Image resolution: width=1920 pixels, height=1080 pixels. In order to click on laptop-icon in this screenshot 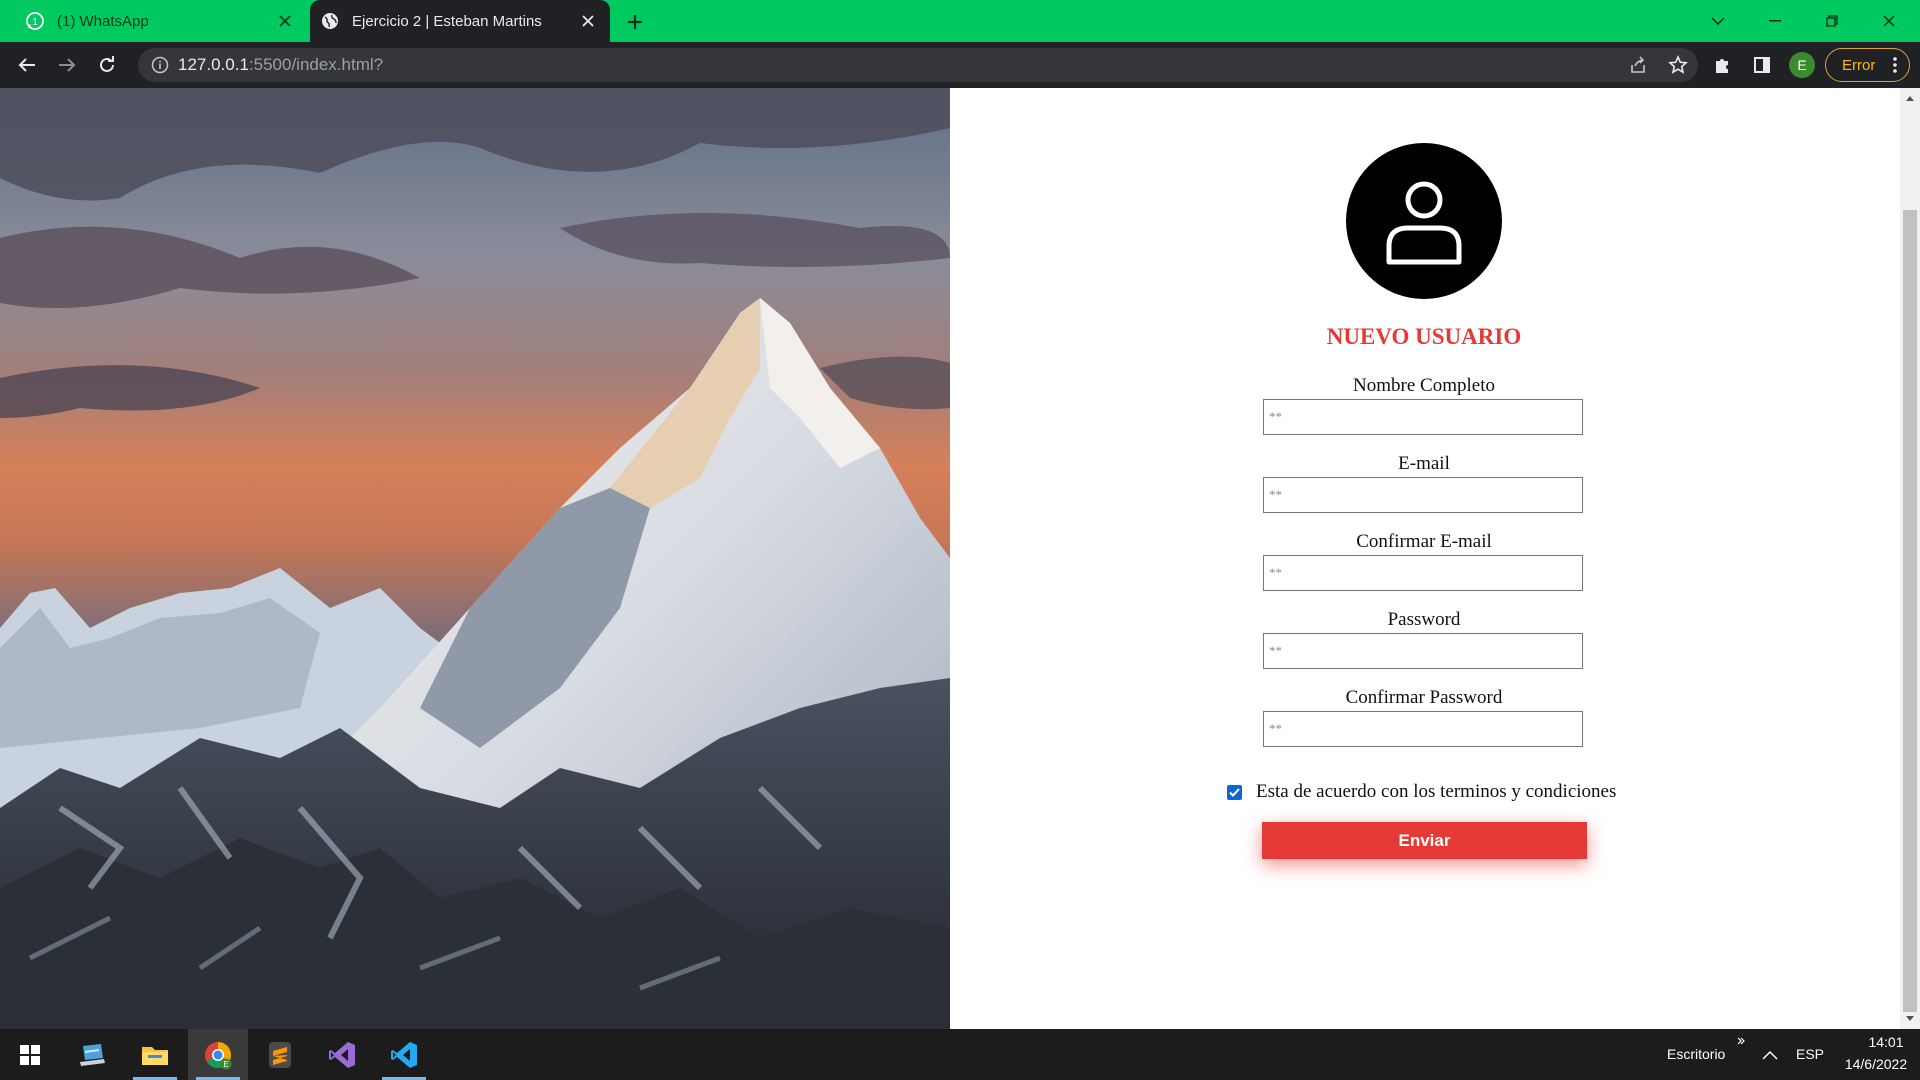, I will do `click(92, 1054)`.